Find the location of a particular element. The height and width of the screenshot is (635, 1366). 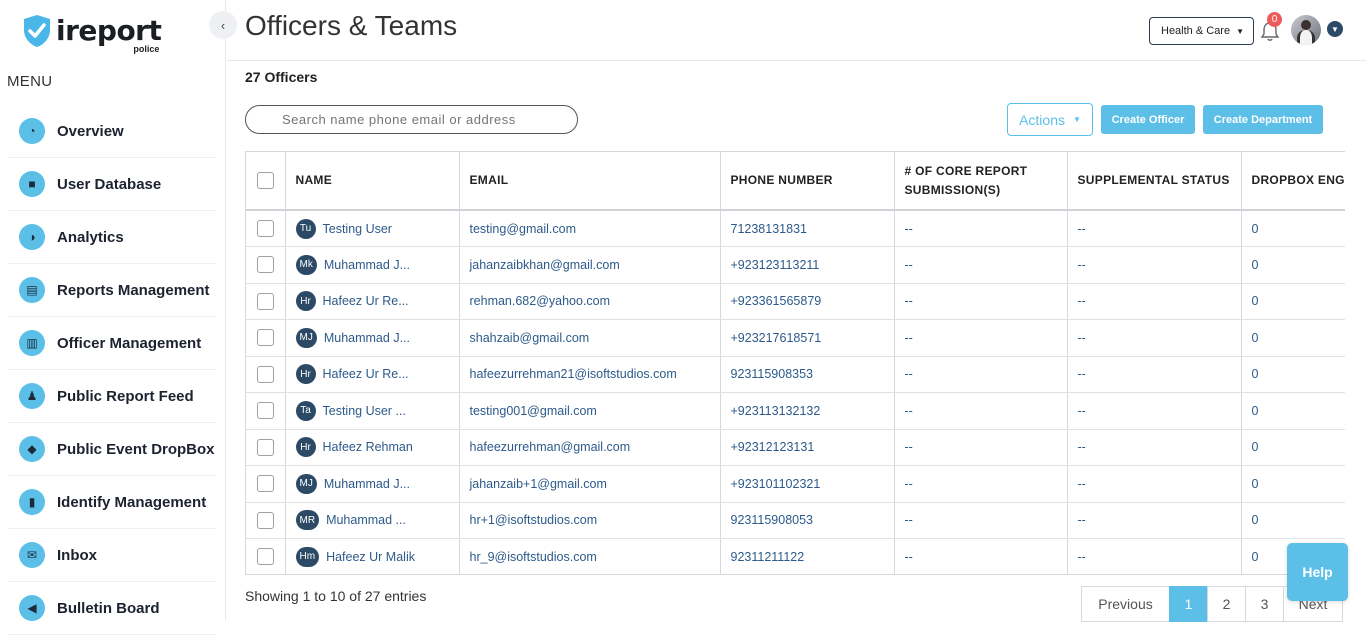

org-select: Health & Care ▼ is located at coordinates (1201, 31).